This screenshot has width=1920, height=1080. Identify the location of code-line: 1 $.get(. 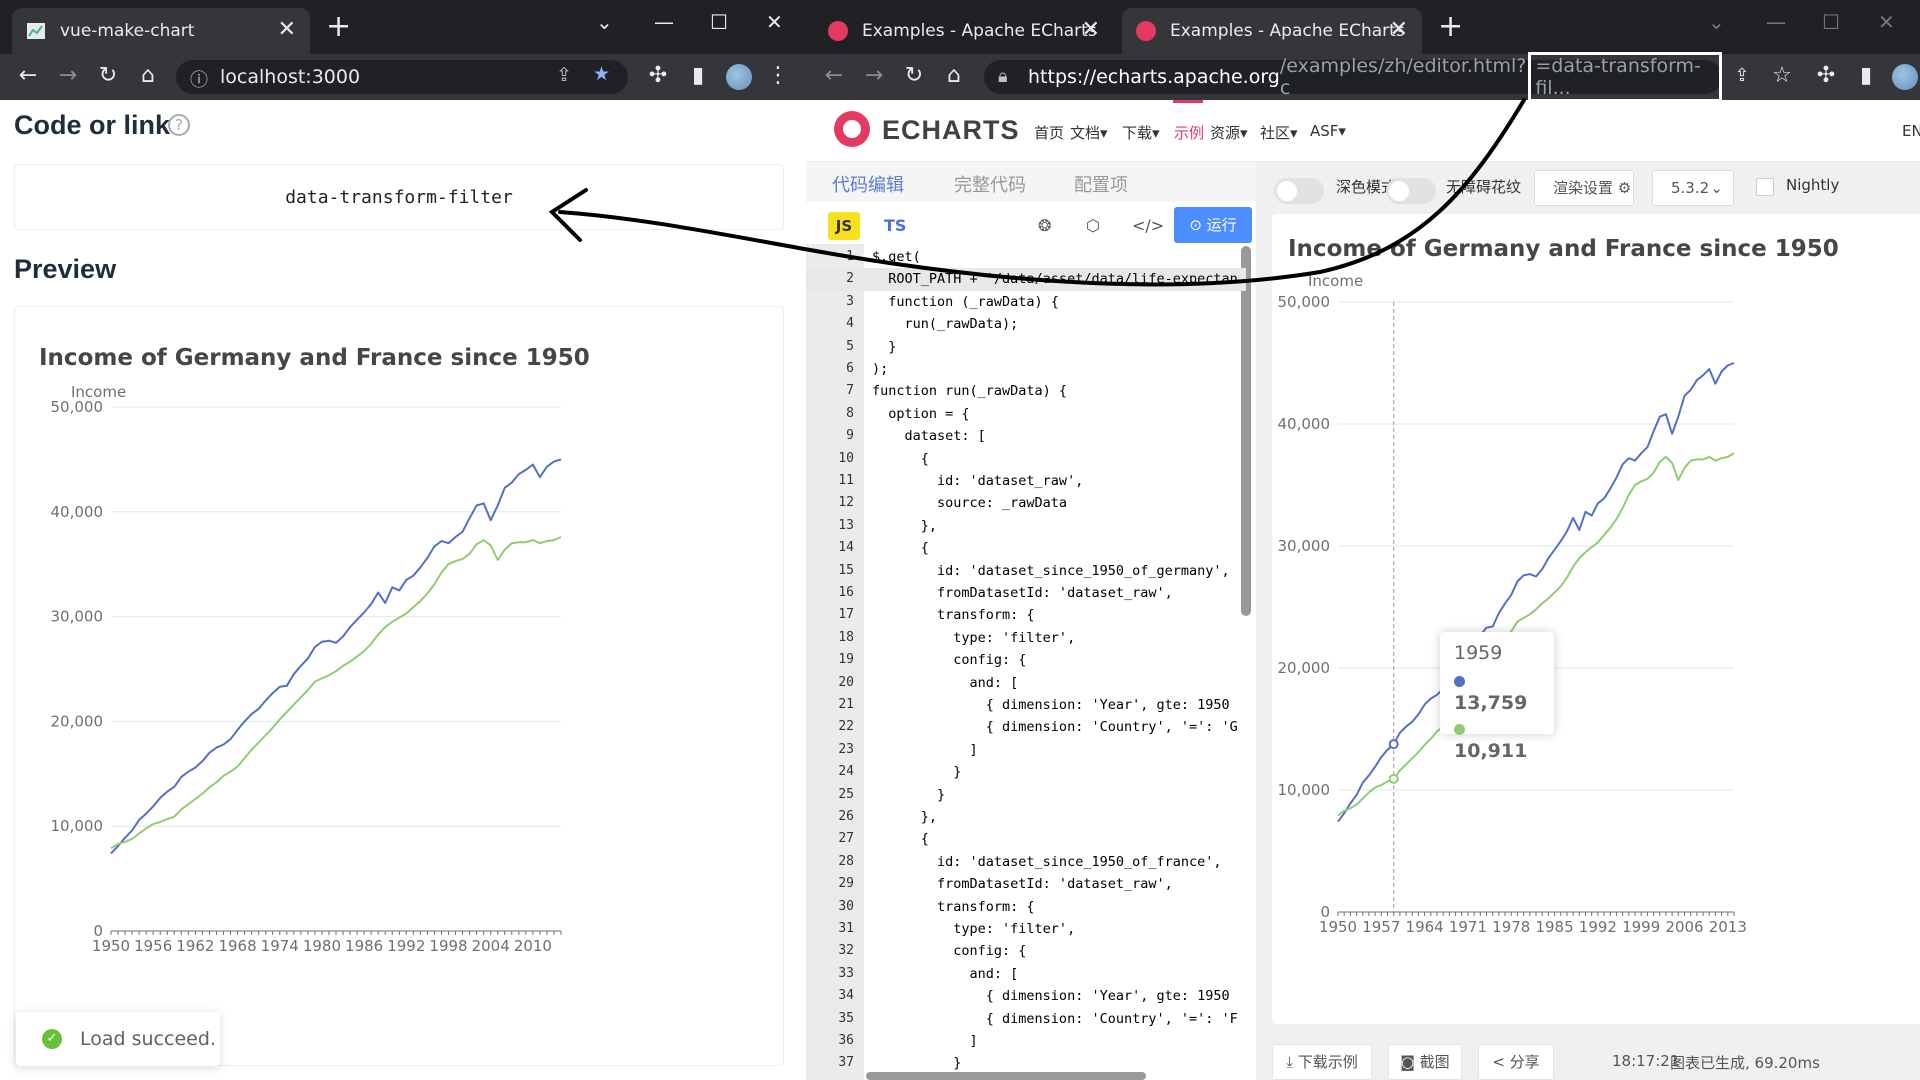
(1026, 257).